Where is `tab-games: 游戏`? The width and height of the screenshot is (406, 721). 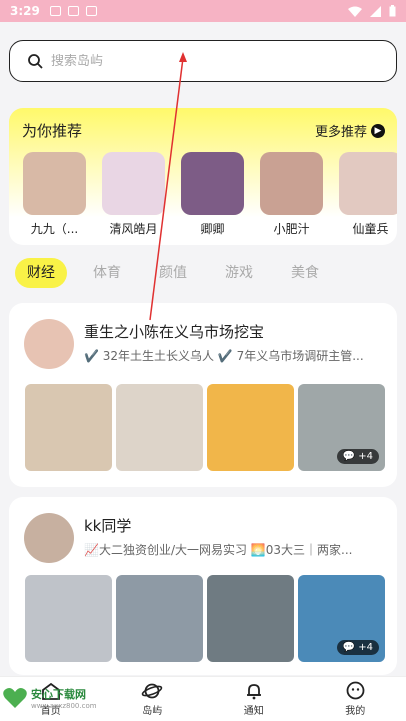
tab-games: 游戏 is located at coordinates (239, 273).